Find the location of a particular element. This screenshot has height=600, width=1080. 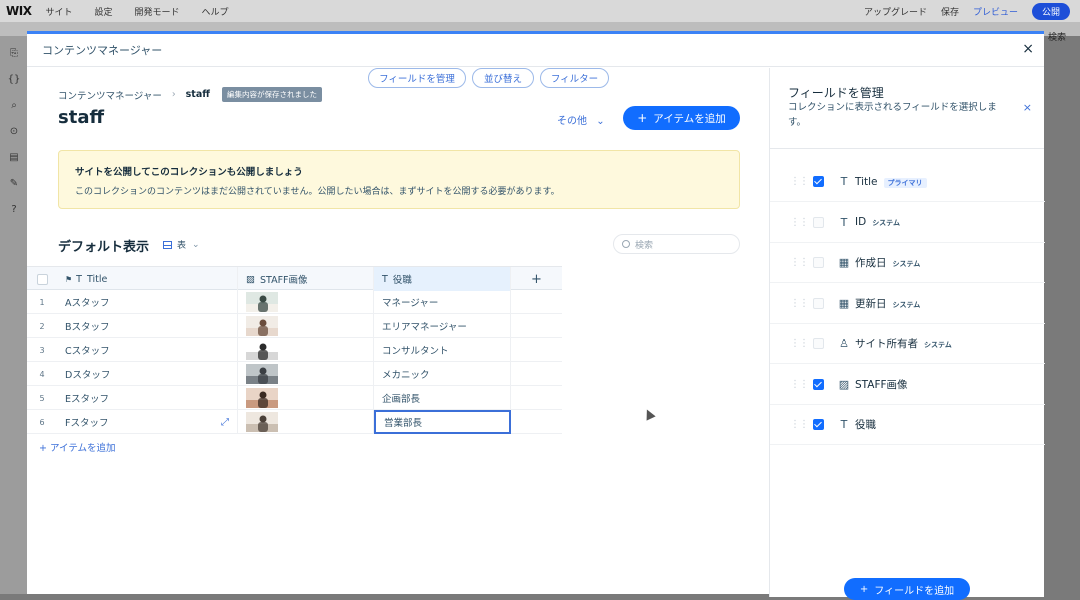

table-row: 3 Cスタッフ コンサルタント is located at coordinates (294, 350).